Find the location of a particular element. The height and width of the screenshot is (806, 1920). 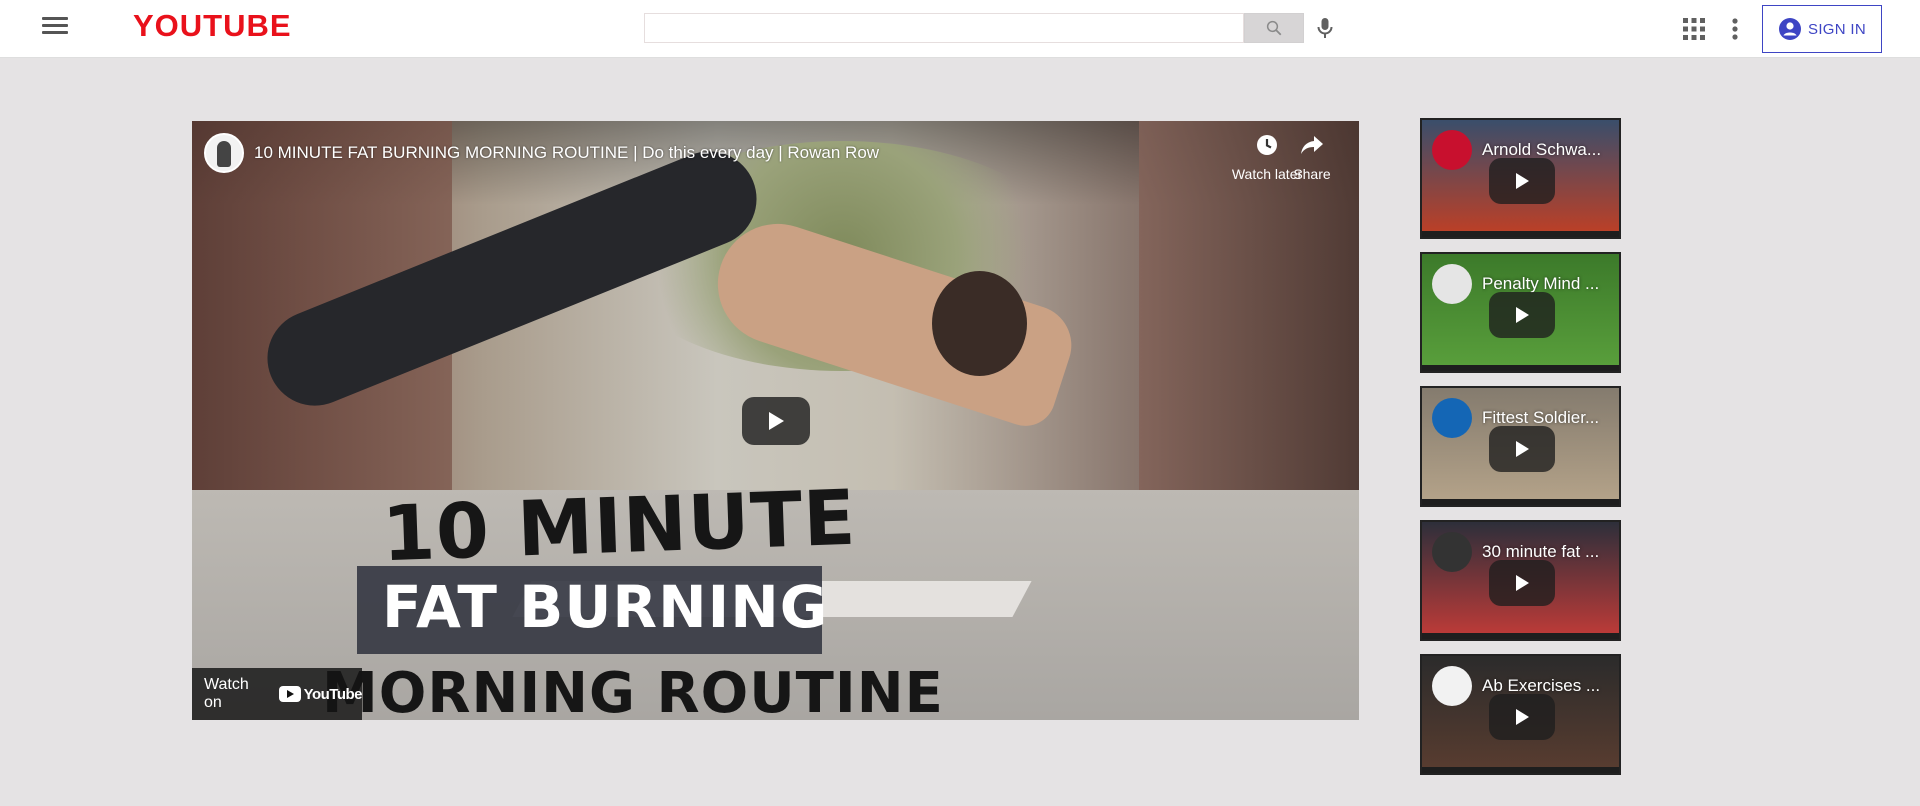

watch-on-youtube-button: Watch on YouTube is located at coordinates (277, 694).